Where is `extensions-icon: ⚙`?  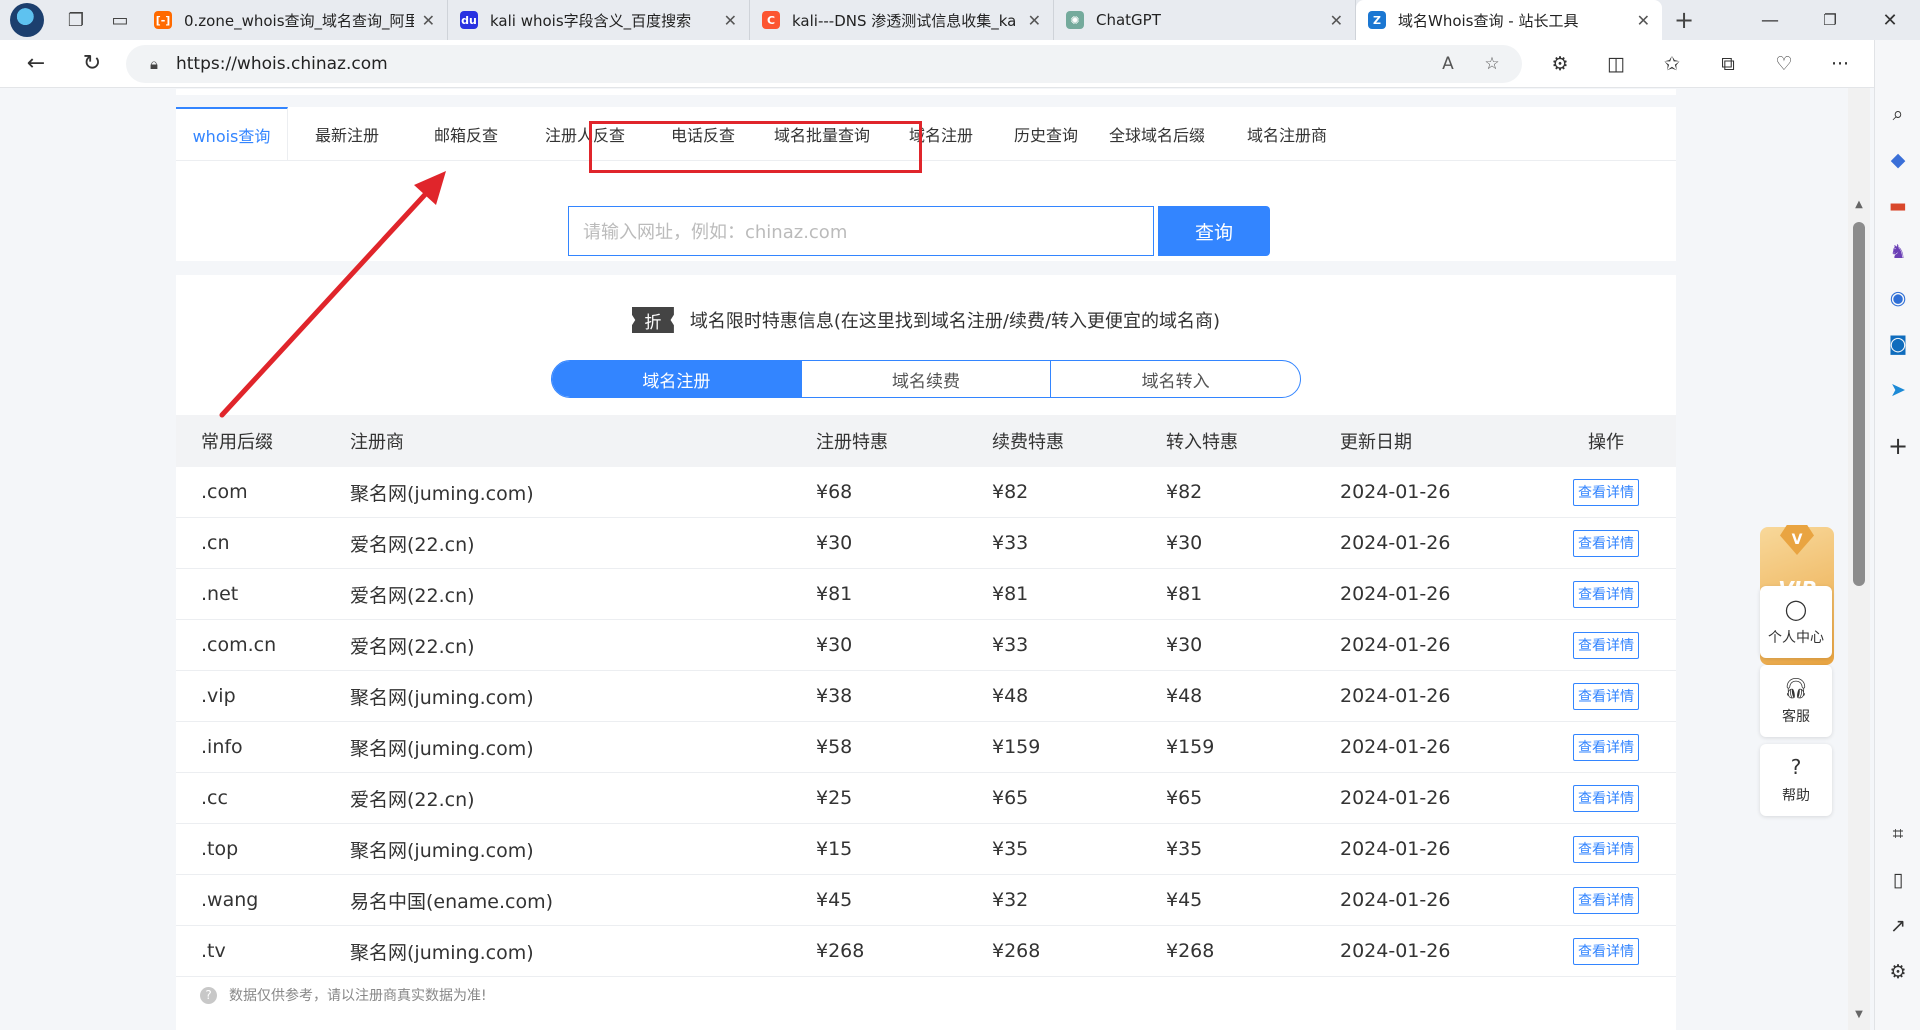 extensions-icon: ⚙ is located at coordinates (1560, 64).